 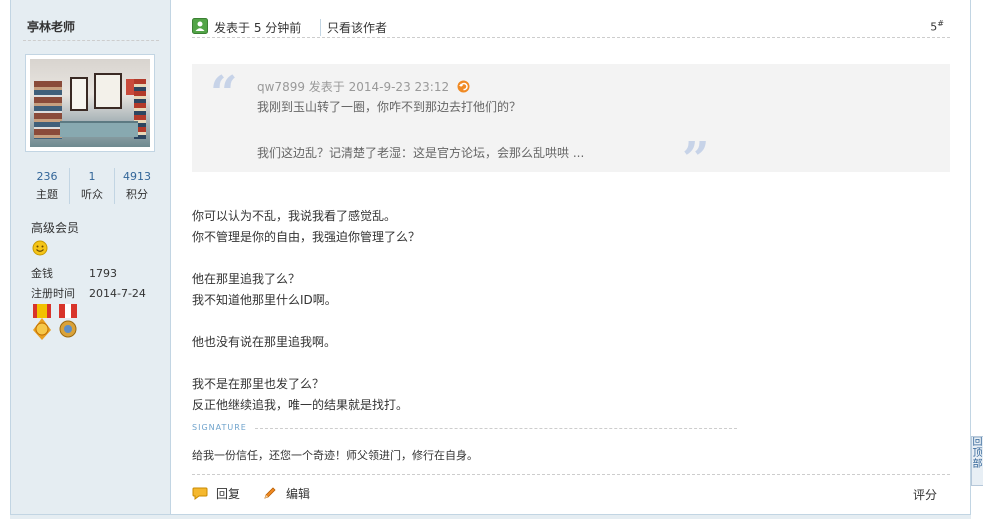 I want to click on edit-button: 编辑, so click(x=286, y=493).